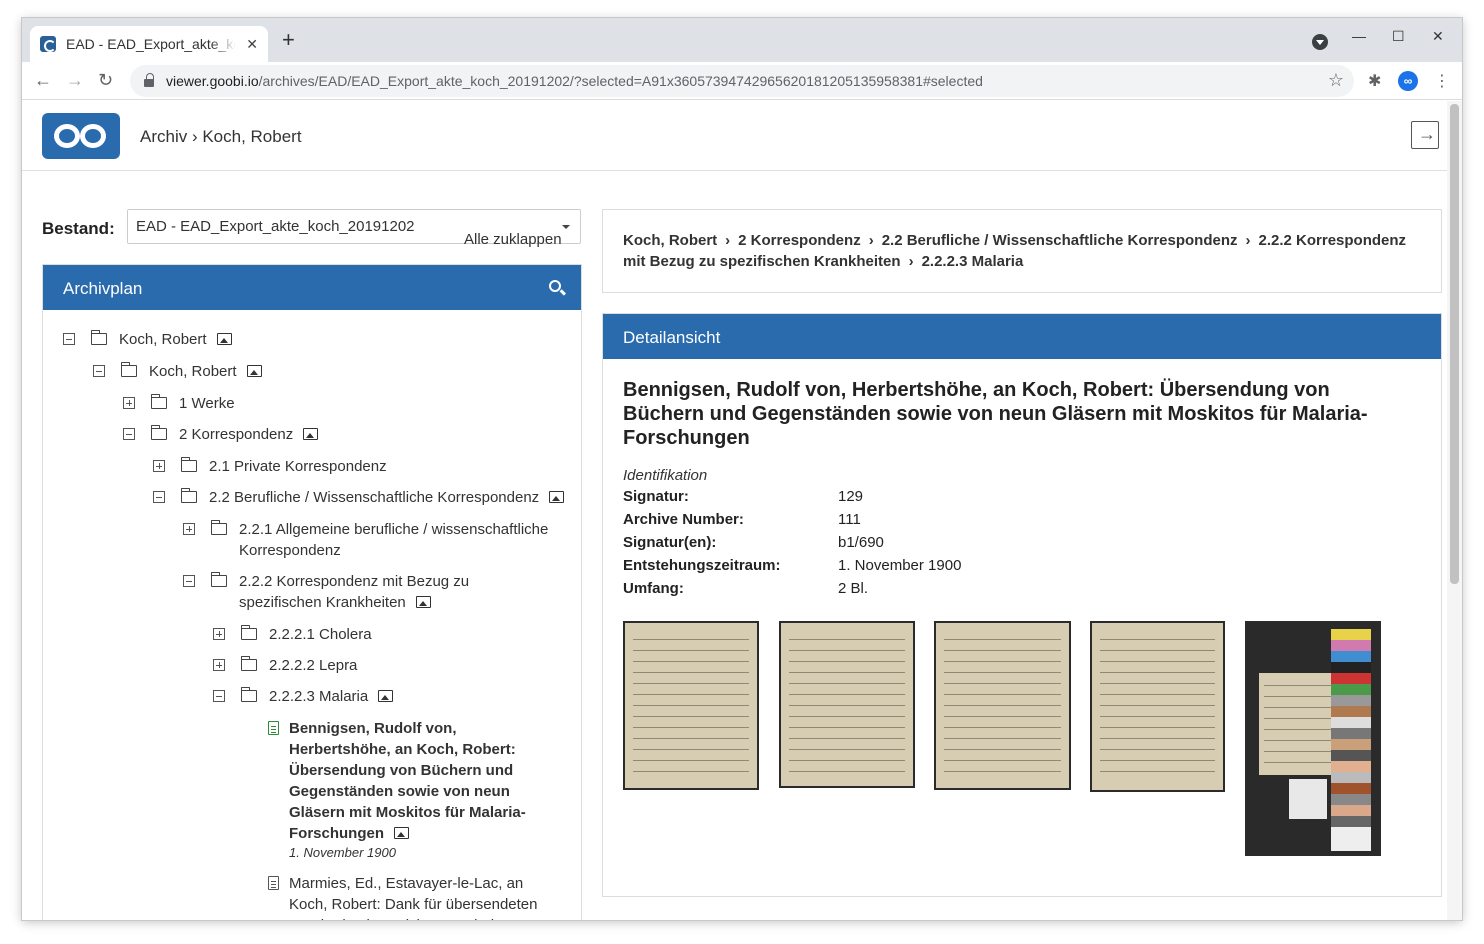 This screenshot has width=1484, height=944. What do you see at coordinates (207, 403) in the screenshot?
I see `tree-node-label: 1 Werke` at bounding box center [207, 403].